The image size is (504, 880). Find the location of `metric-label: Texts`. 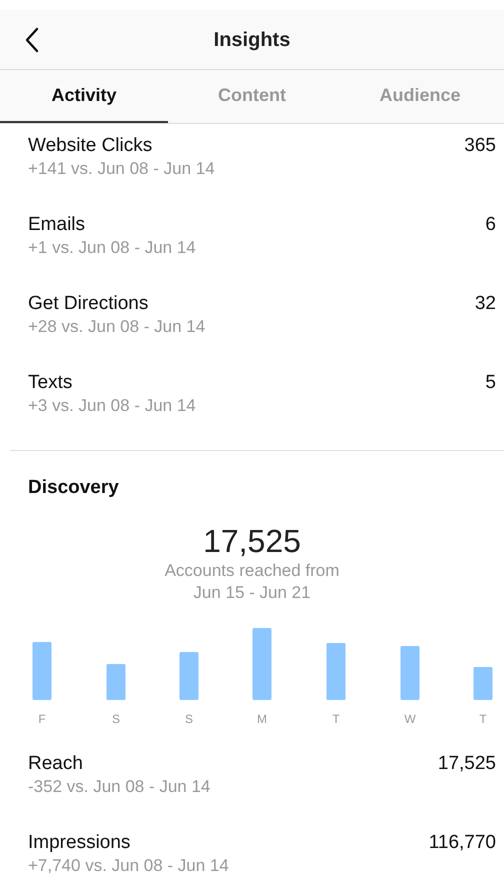

metric-label: Texts is located at coordinates (51, 383).